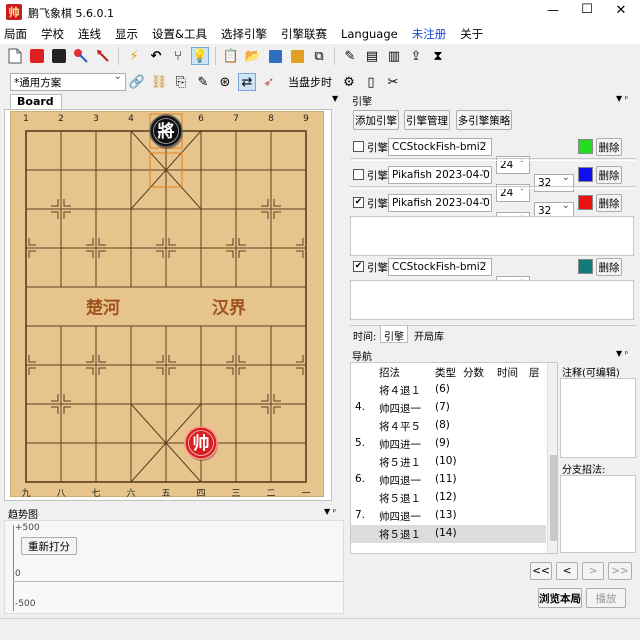 The width and height of the screenshot is (640, 640). Describe the element at coordinates (553, 10) in the screenshot. I see `minimize-button: —` at that location.